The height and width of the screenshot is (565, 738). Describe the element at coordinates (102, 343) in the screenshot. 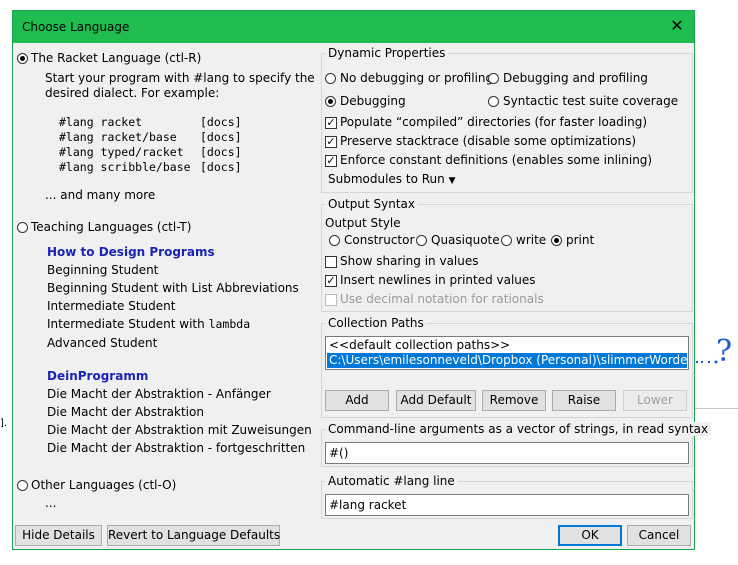

I see `language-advanced-student: Advanced Student` at that location.